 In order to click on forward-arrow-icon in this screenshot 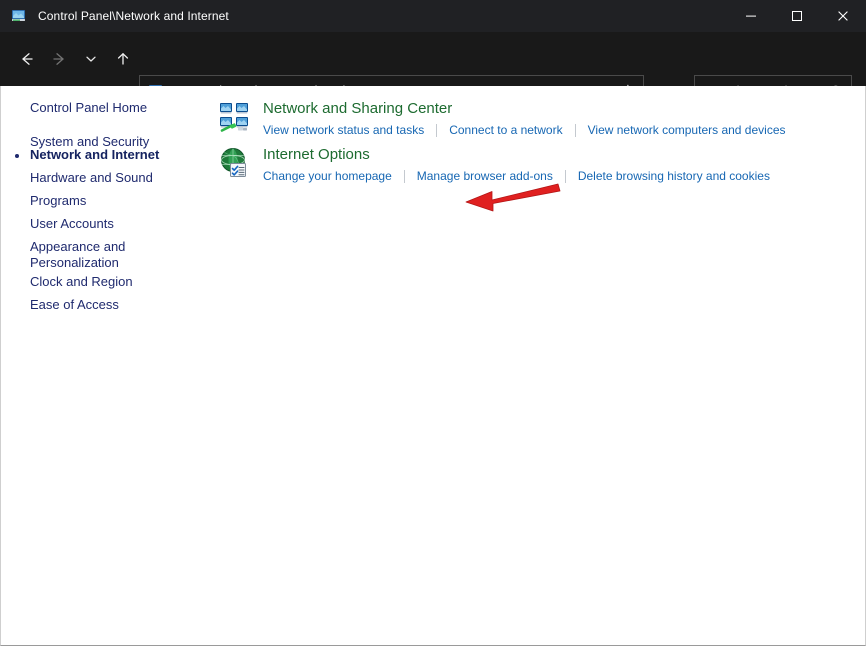, I will do `click(58, 59)`.